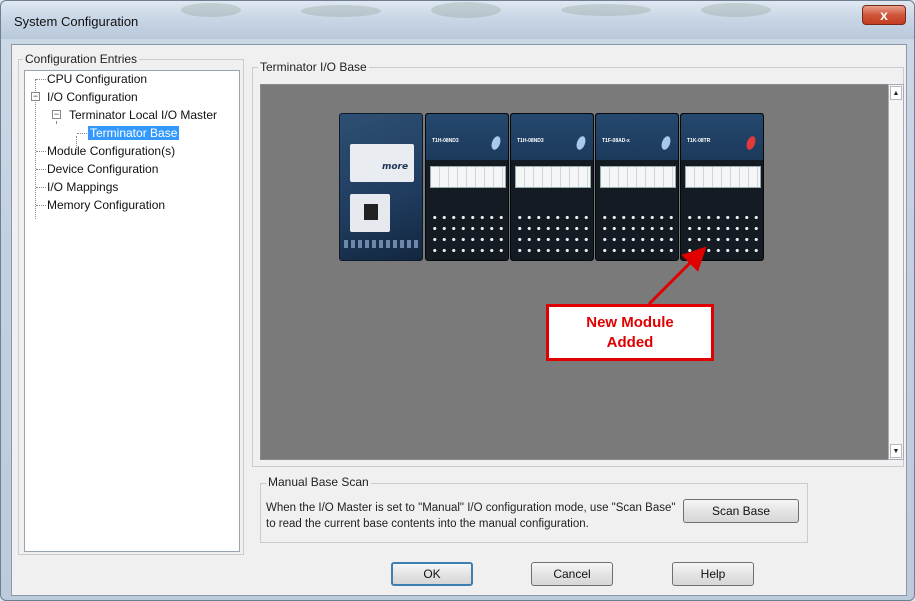 This screenshot has height=601, width=915. What do you see at coordinates (896, 93) in the screenshot?
I see `scroll-up-icon: ▲` at bounding box center [896, 93].